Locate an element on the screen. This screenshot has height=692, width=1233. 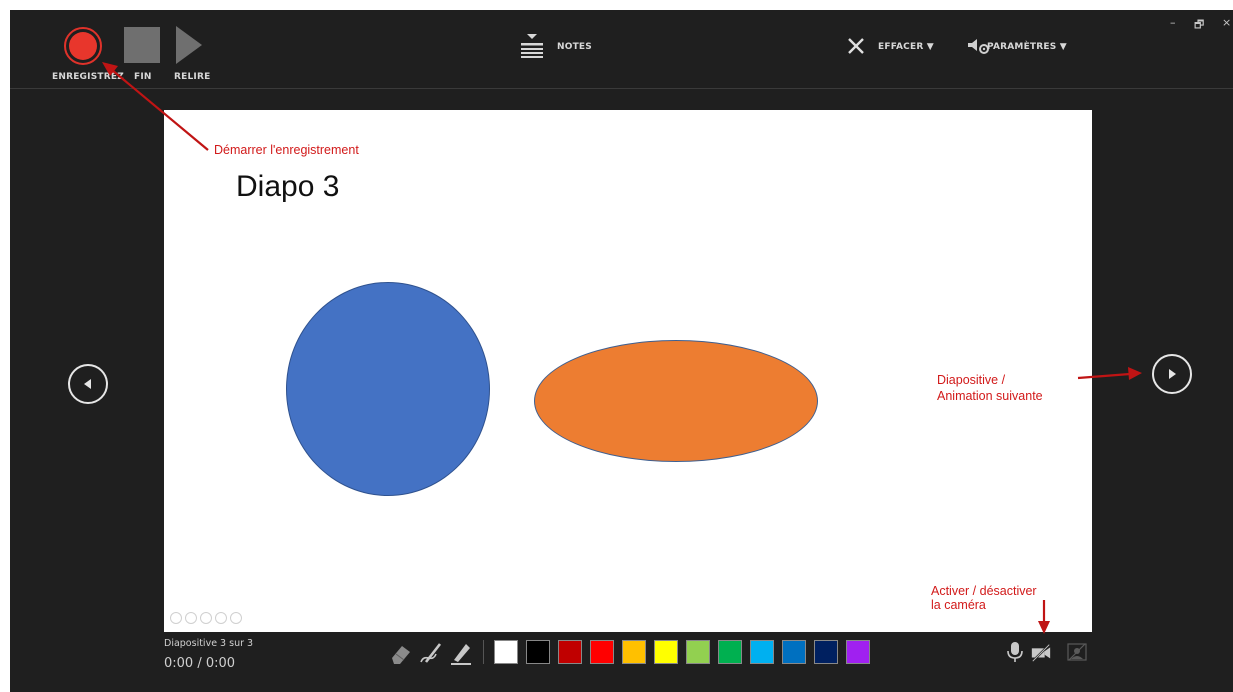
notes-icon is located at coordinates (532, 47).